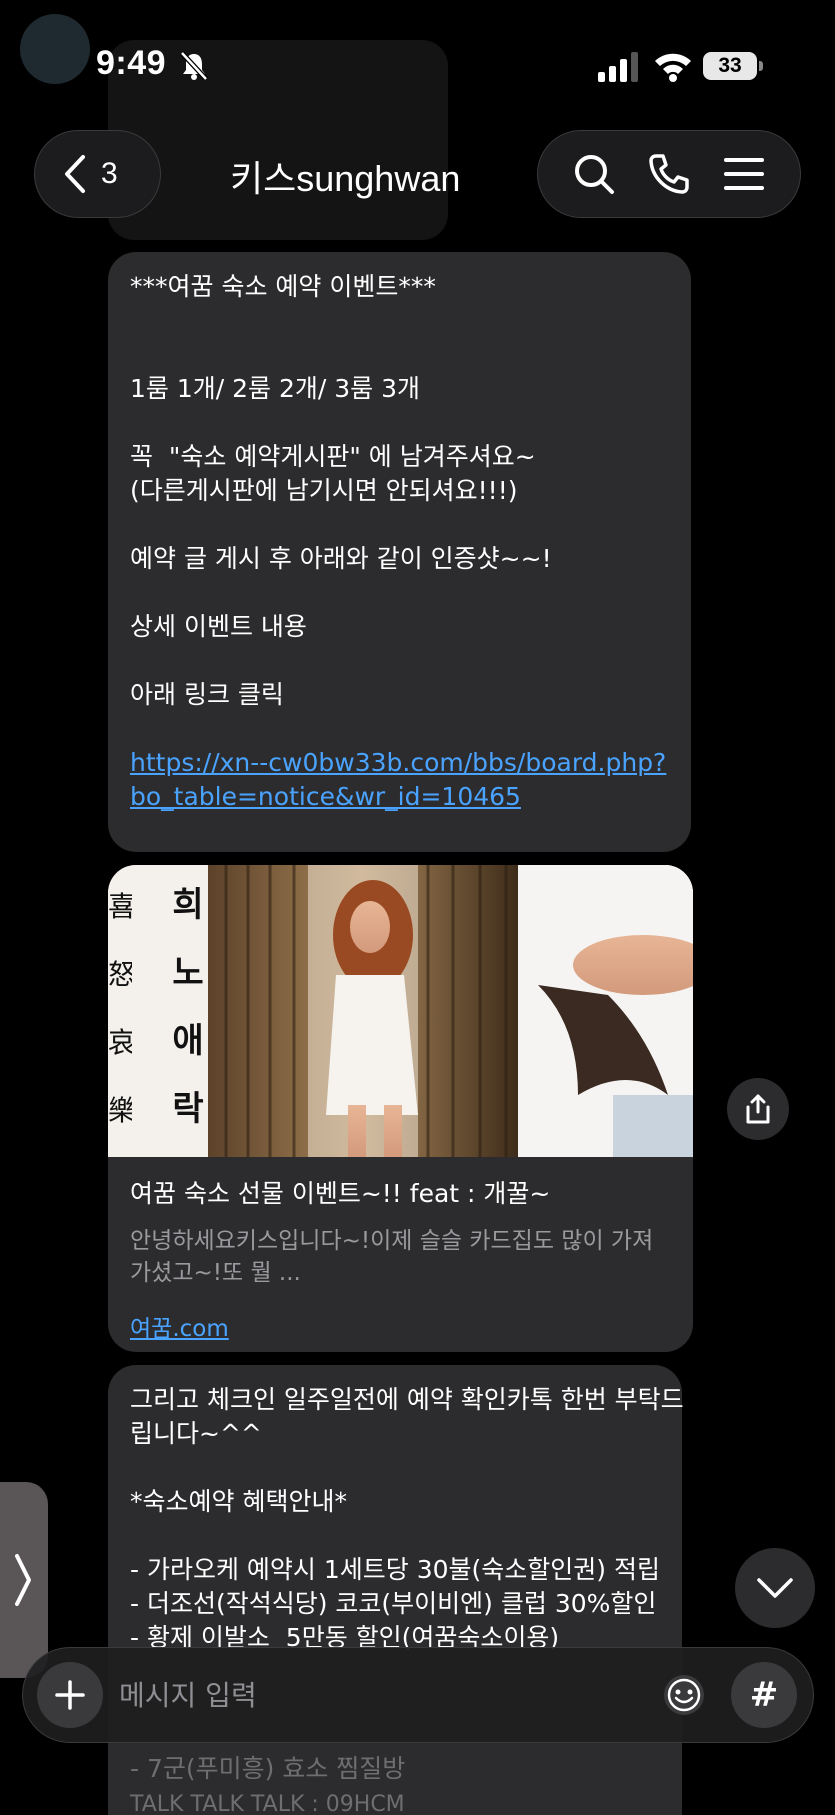 The width and height of the screenshot is (835, 1815). Describe the element at coordinates (109, 173) in the screenshot. I see `unread-count: 3` at that location.